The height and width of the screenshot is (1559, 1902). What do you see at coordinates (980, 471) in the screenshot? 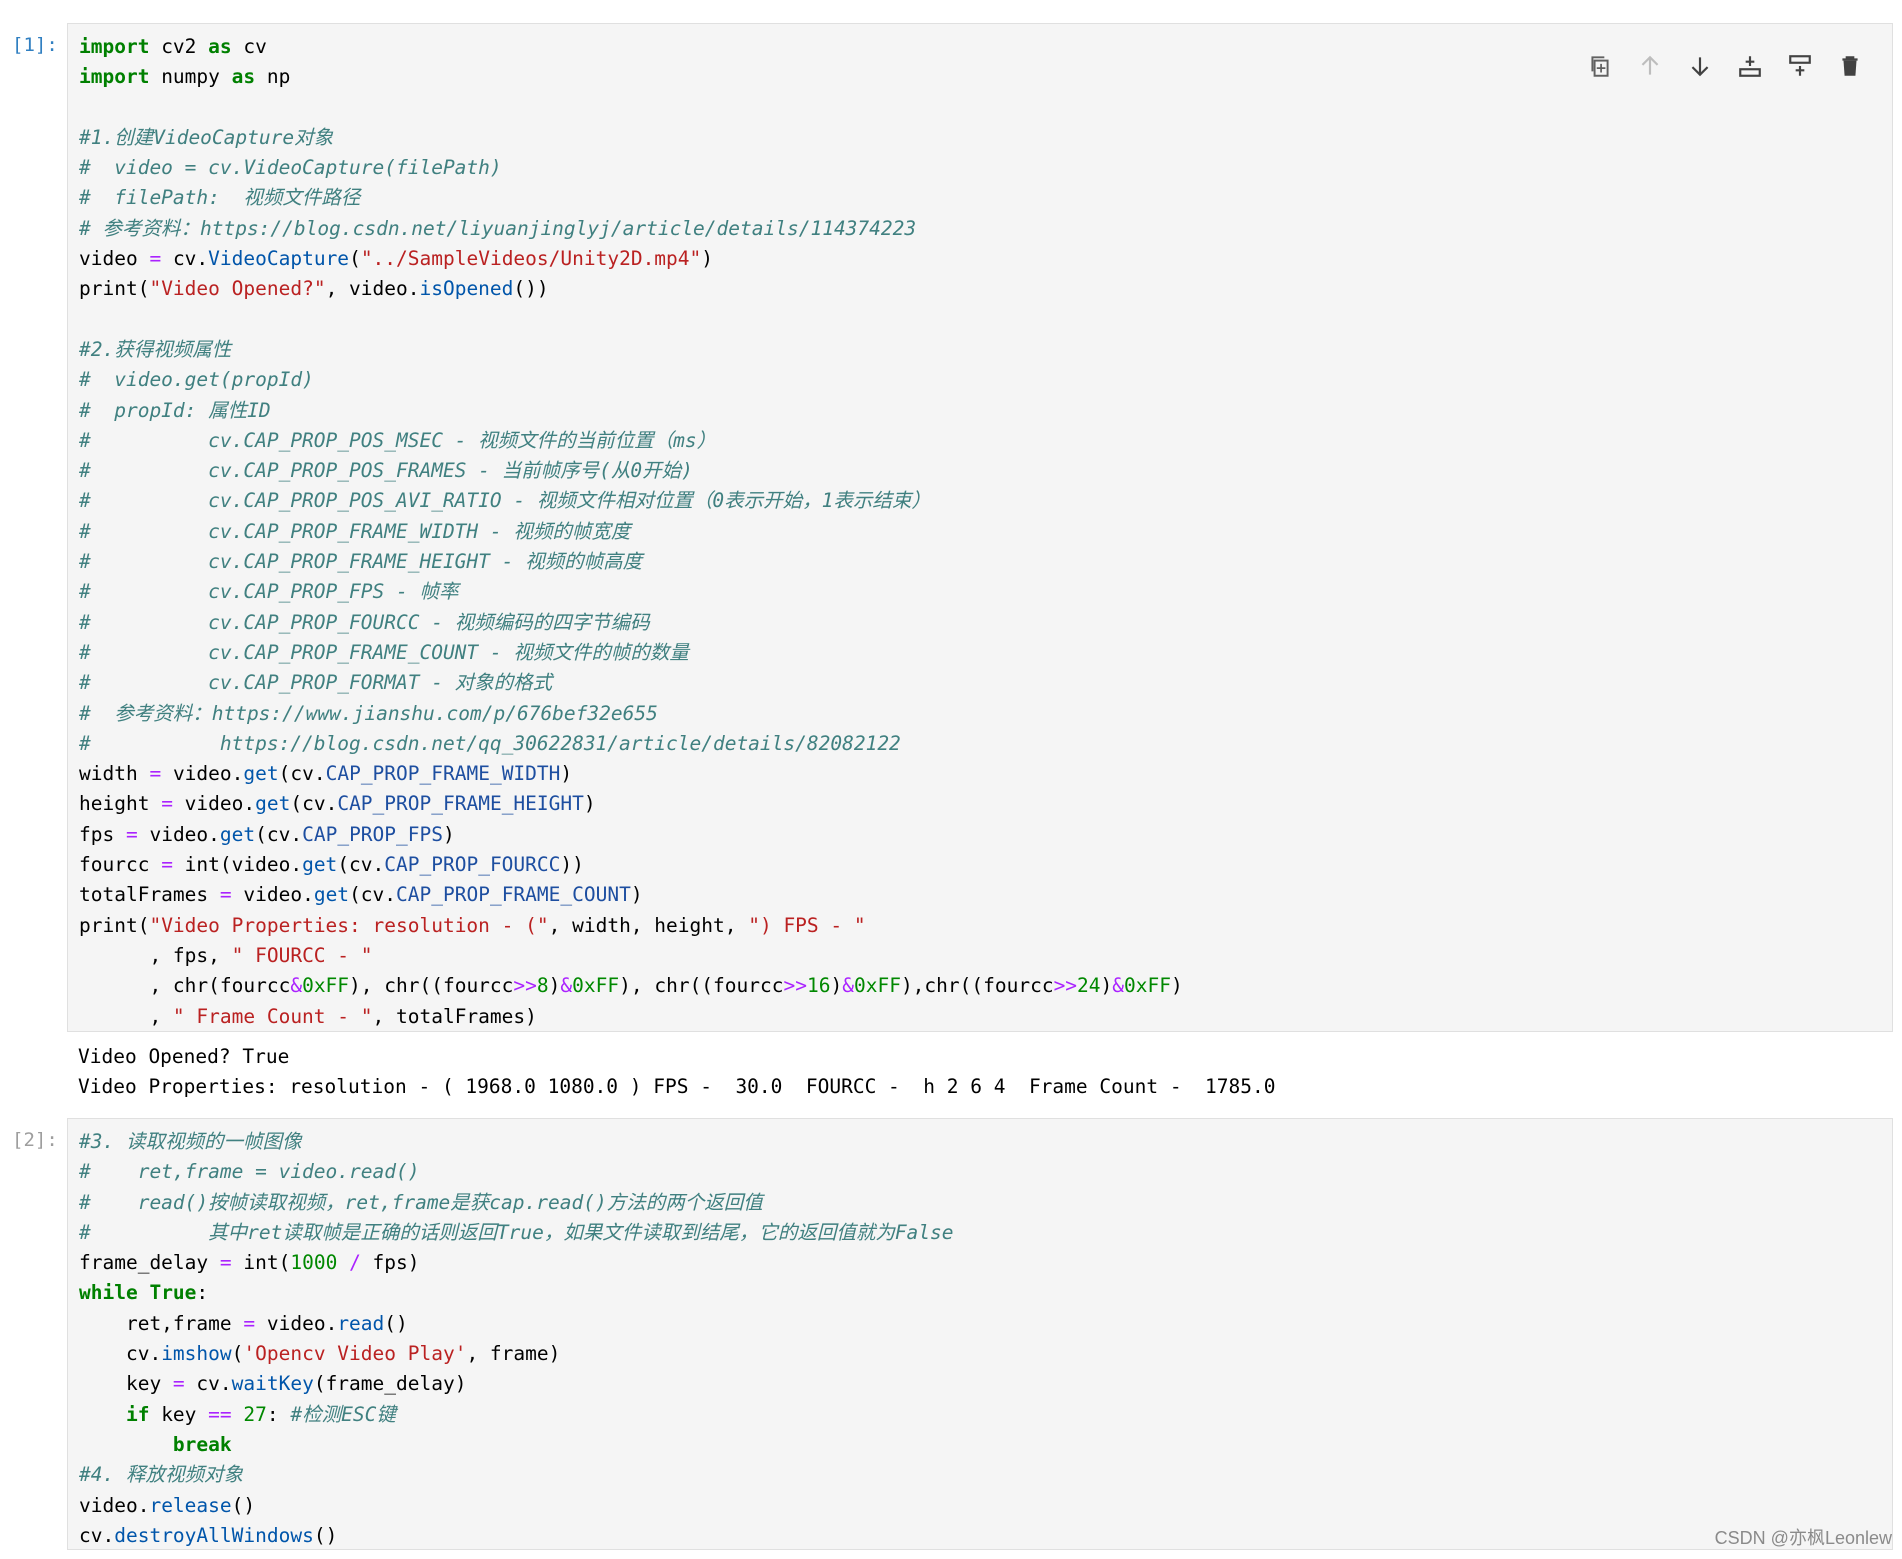
I see `code-line: # cv.CAP_PROP_POS_FRAMES - 当前帧序号(从0开始)` at bounding box center [980, 471].